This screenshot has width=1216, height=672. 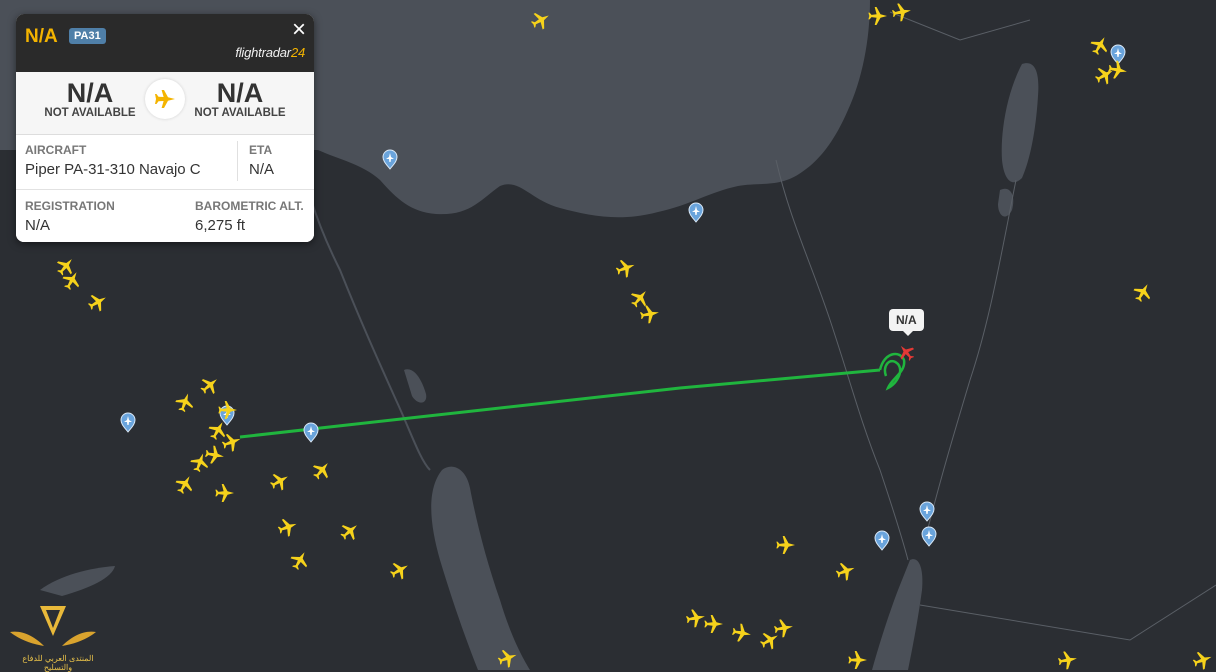 What do you see at coordinates (70, 206) in the screenshot?
I see `registration-label: REGISTRATION` at bounding box center [70, 206].